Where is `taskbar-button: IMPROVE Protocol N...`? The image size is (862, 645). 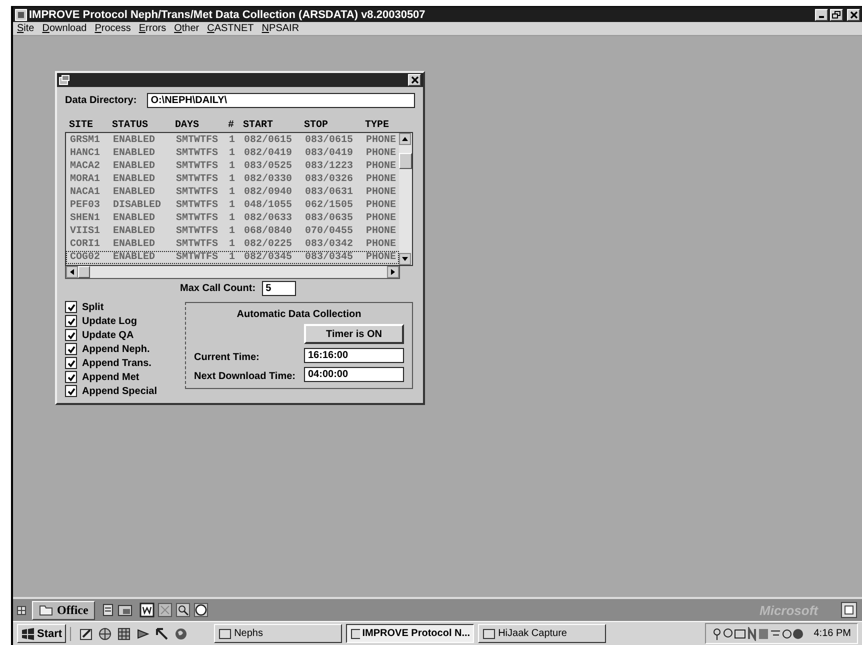 taskbar-button: IMPROVE Protocol N... is located at coordinates (410, 633).